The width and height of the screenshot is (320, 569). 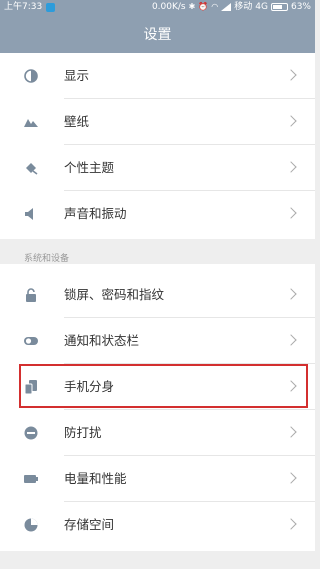 I want to click on battery-icon, so click(x=31, y=479).